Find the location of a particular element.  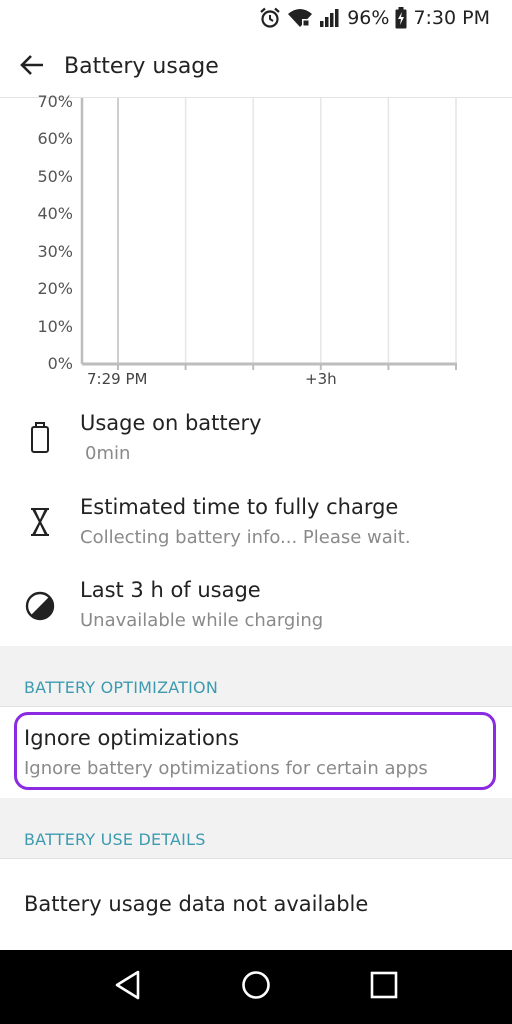

battery-usage-message: Battery usage data not available is located at coordinates (196, 904).